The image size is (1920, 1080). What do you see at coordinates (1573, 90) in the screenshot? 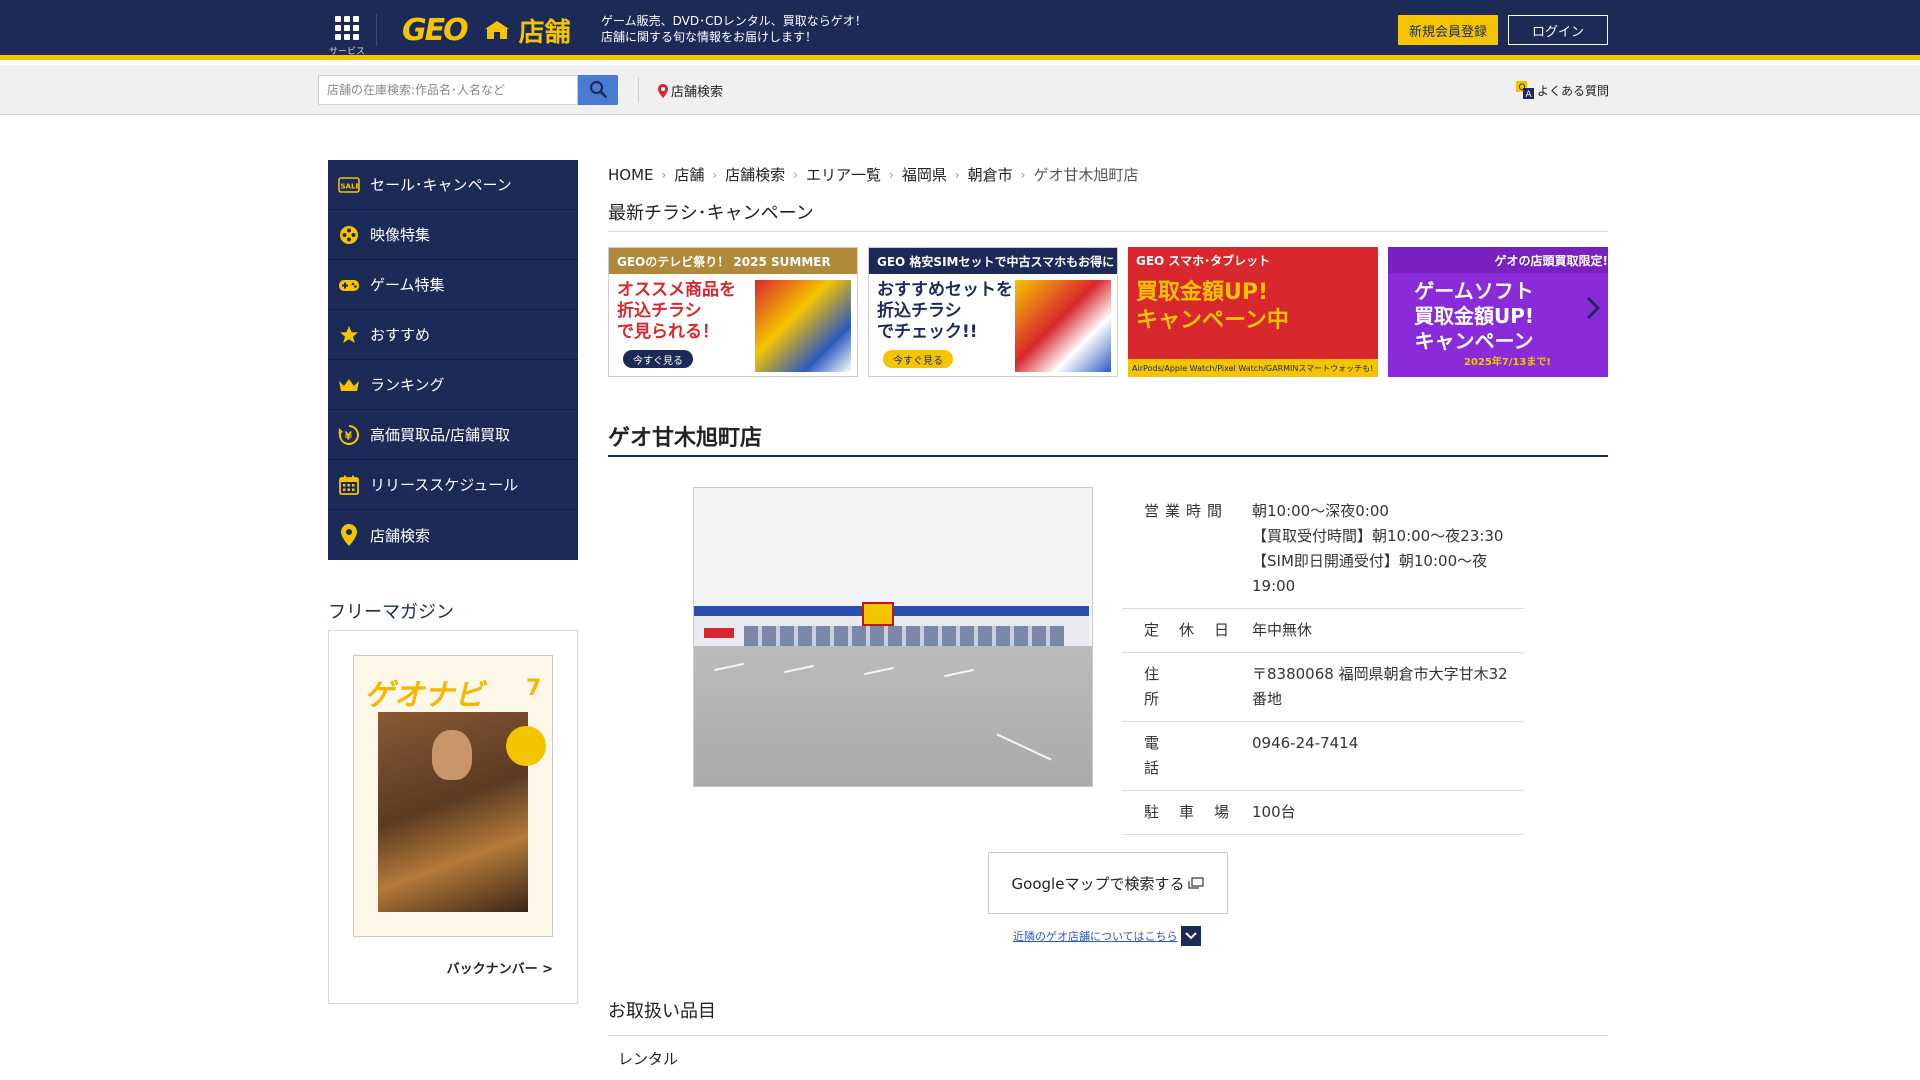
I see `faq-label: よくある質問` at bounding box center [1573, 90].